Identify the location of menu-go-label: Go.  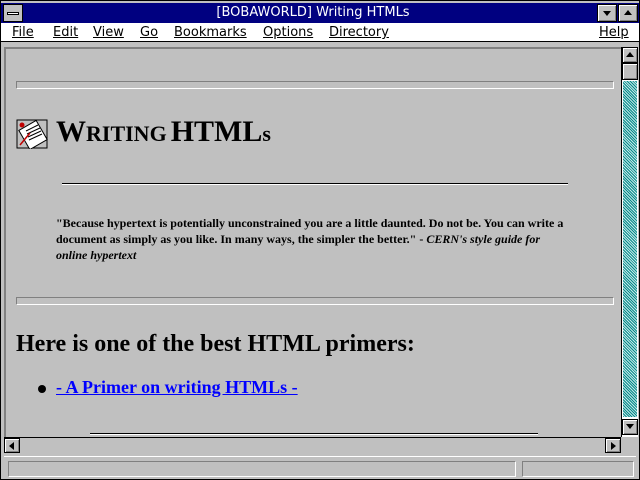
(149, 32).